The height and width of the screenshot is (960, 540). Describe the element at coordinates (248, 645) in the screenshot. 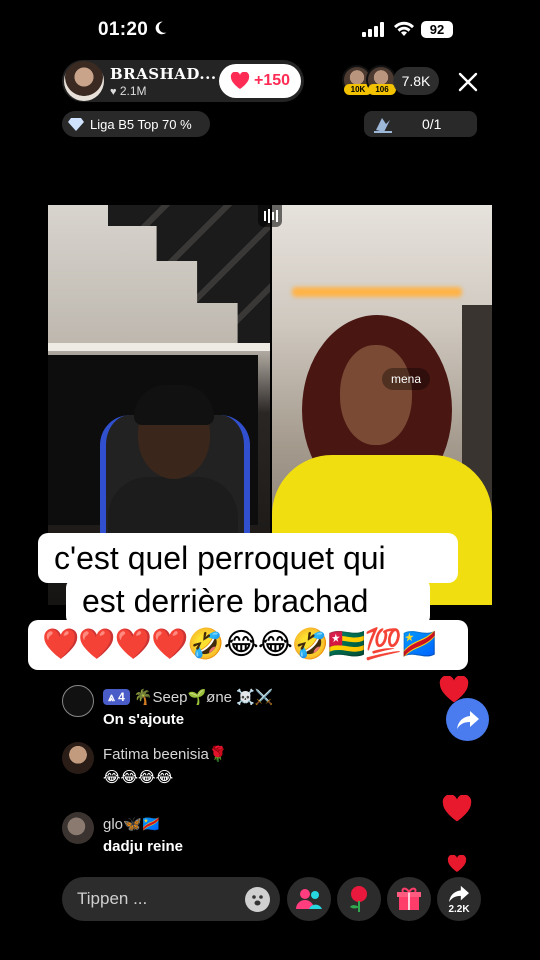

I see `caption-line-3: ❤️❤️❤️❤️🤣😂😂🤣🇹🇬💯🇨🇩` at that location.